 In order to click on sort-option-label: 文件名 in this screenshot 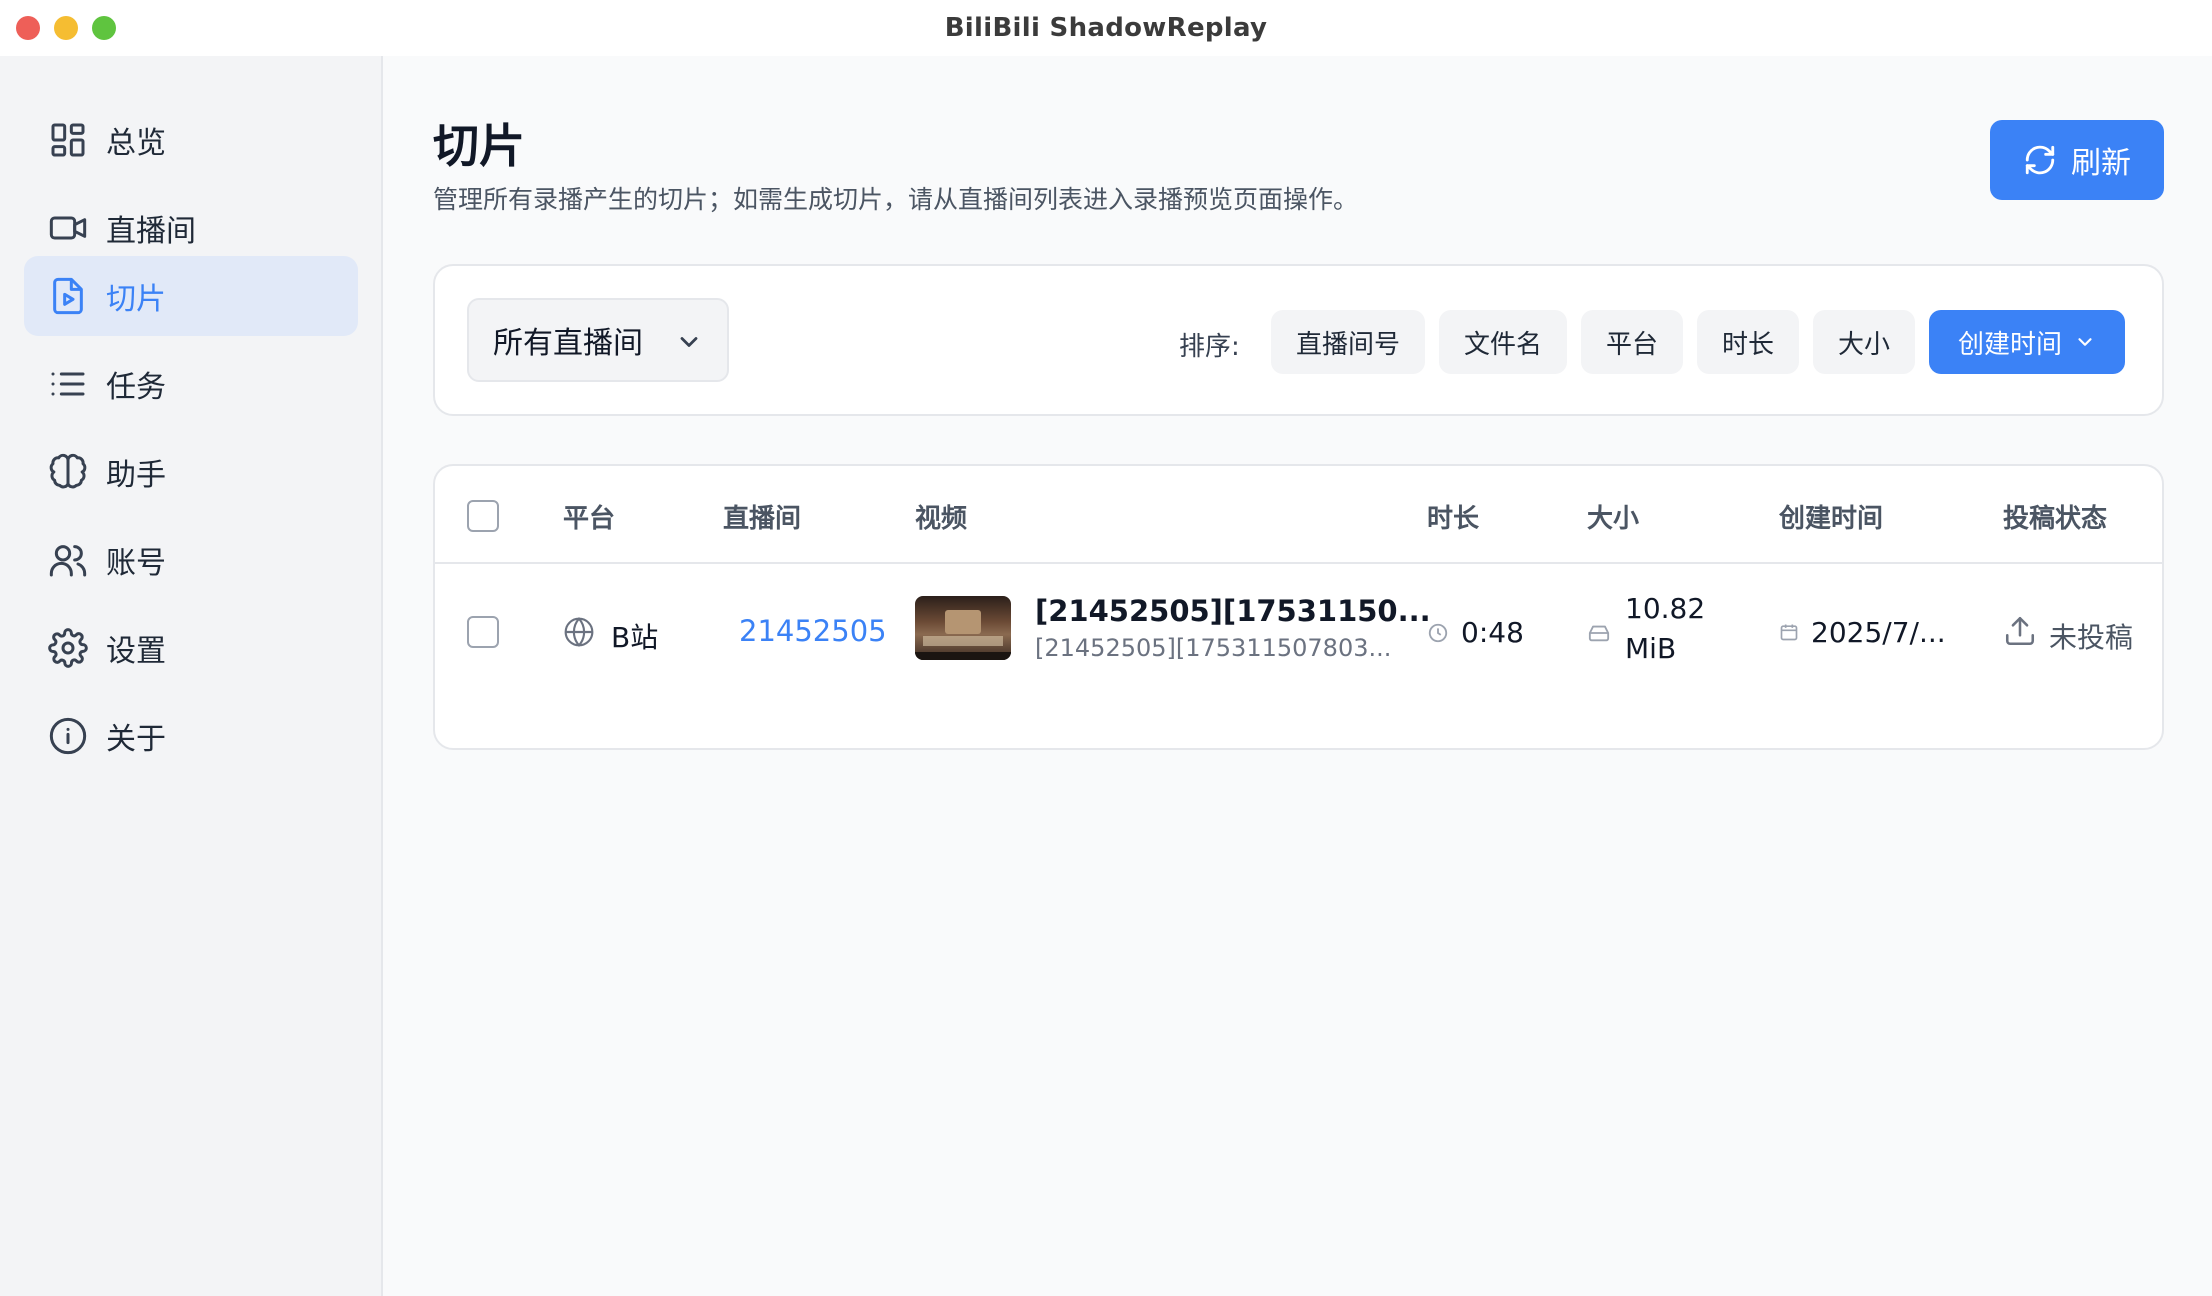, I will do `click(1502, 344)`.